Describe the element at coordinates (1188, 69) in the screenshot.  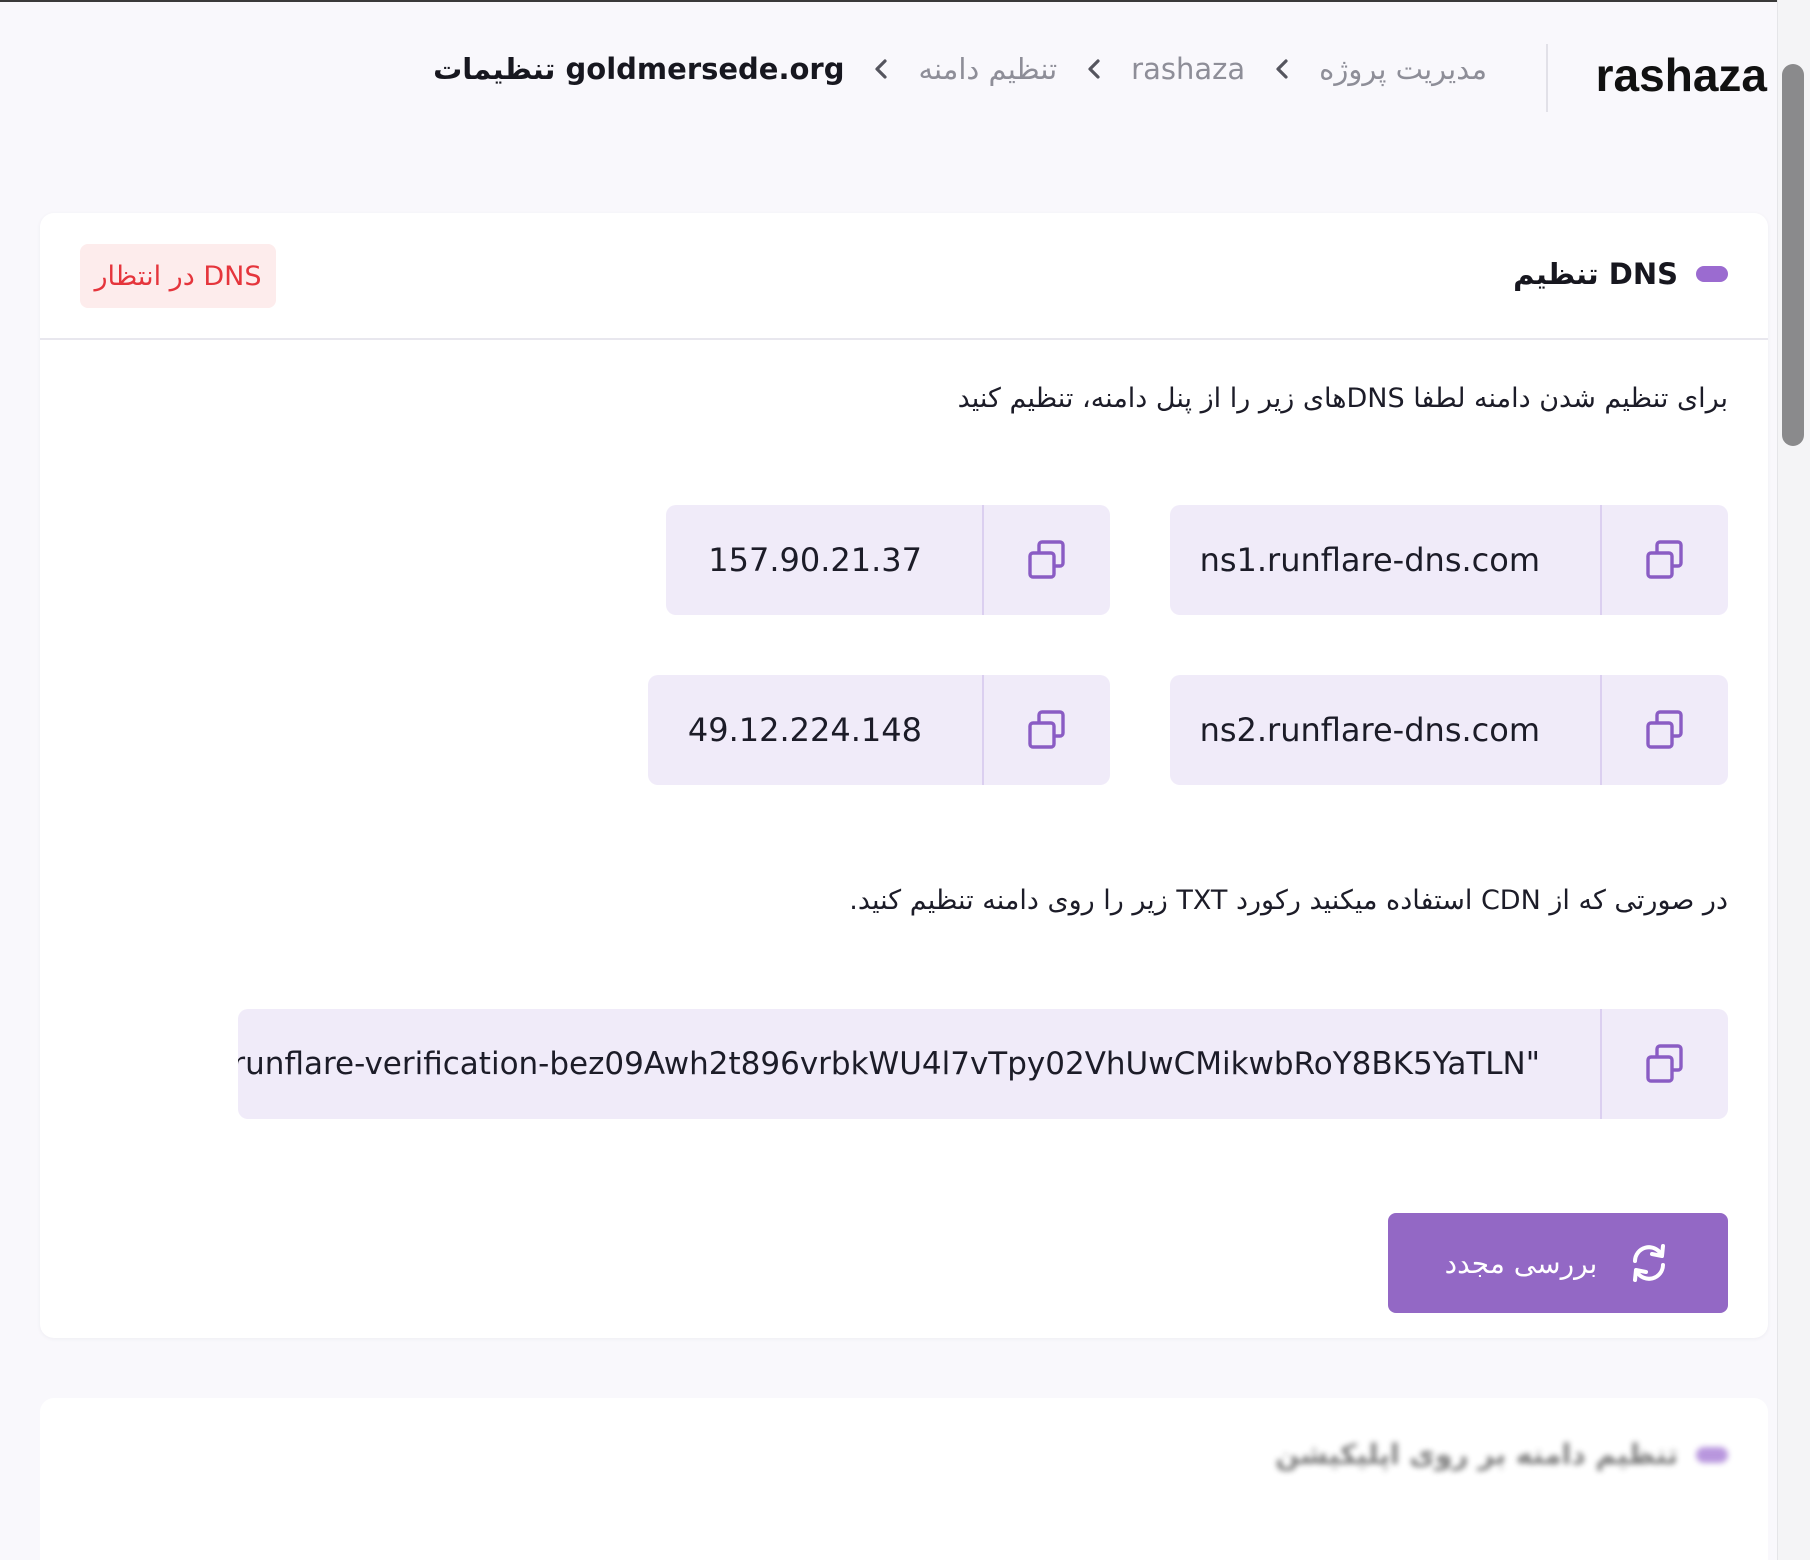
I see `breadcrumb-item-project: rashaza` at that location.